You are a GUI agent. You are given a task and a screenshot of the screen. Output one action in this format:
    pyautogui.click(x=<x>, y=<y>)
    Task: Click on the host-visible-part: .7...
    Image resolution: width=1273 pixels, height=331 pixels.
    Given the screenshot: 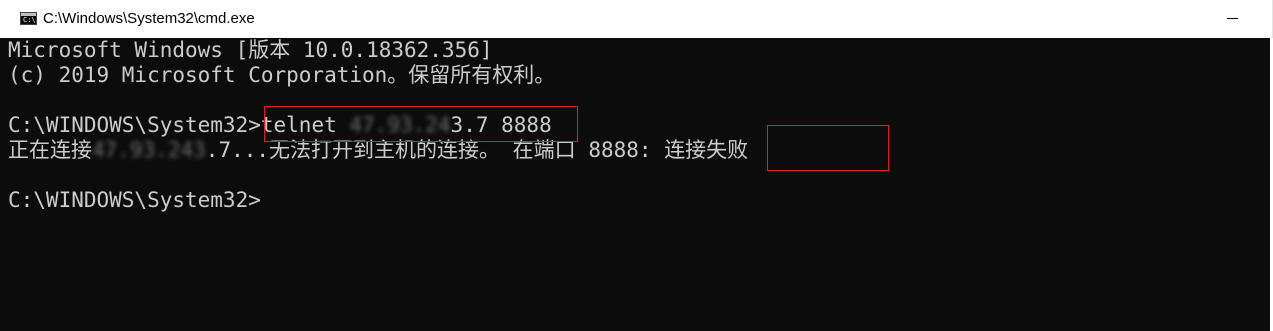 What is the action you would take?
    pyautogui.click(x=237, y=150)
    